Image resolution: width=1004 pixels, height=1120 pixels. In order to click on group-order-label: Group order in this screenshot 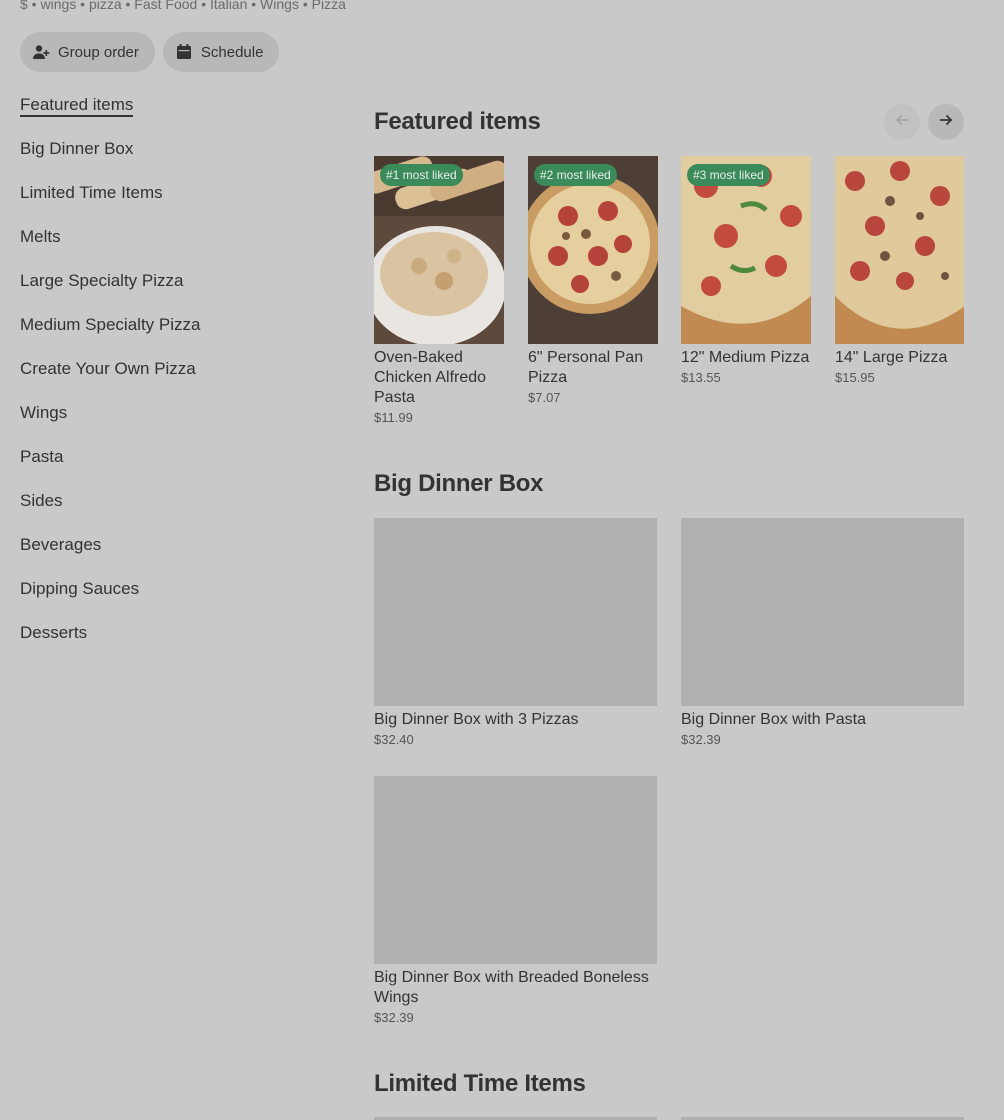, I will do `click(98, 52)`.